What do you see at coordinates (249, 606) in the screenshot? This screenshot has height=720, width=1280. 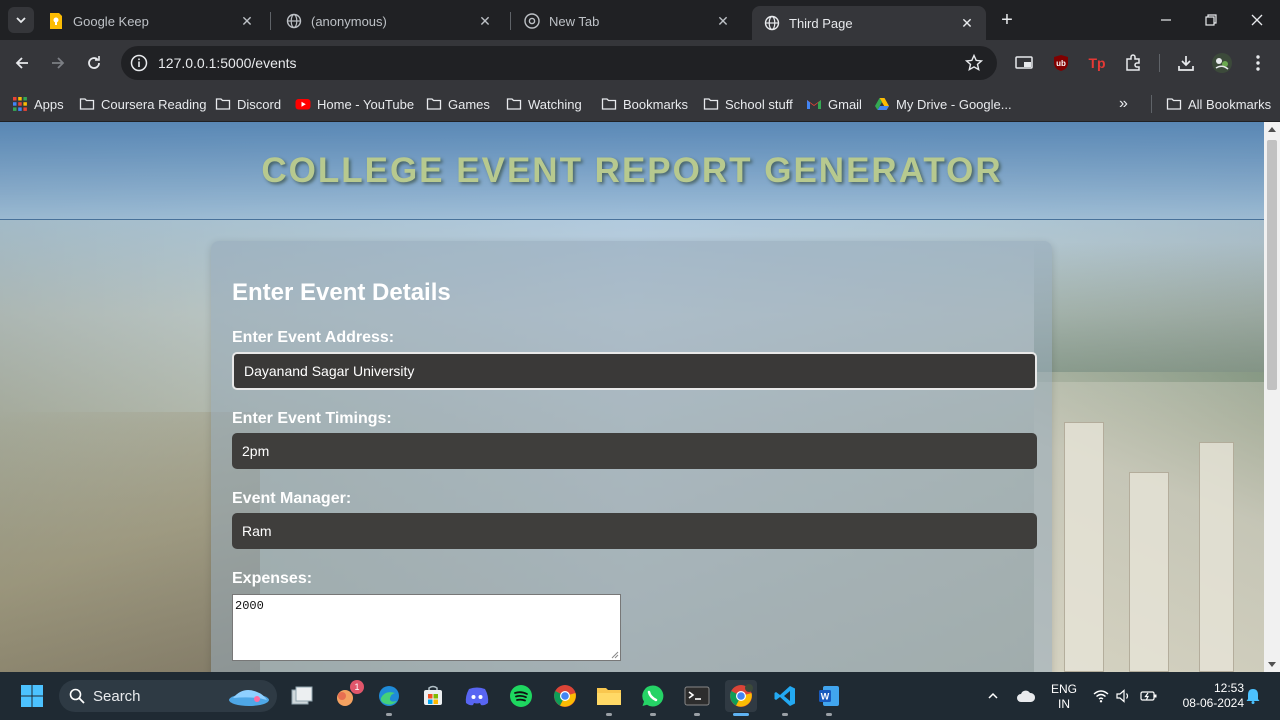 I see `expenses-value: 2000` at bounding box center [249, 606].